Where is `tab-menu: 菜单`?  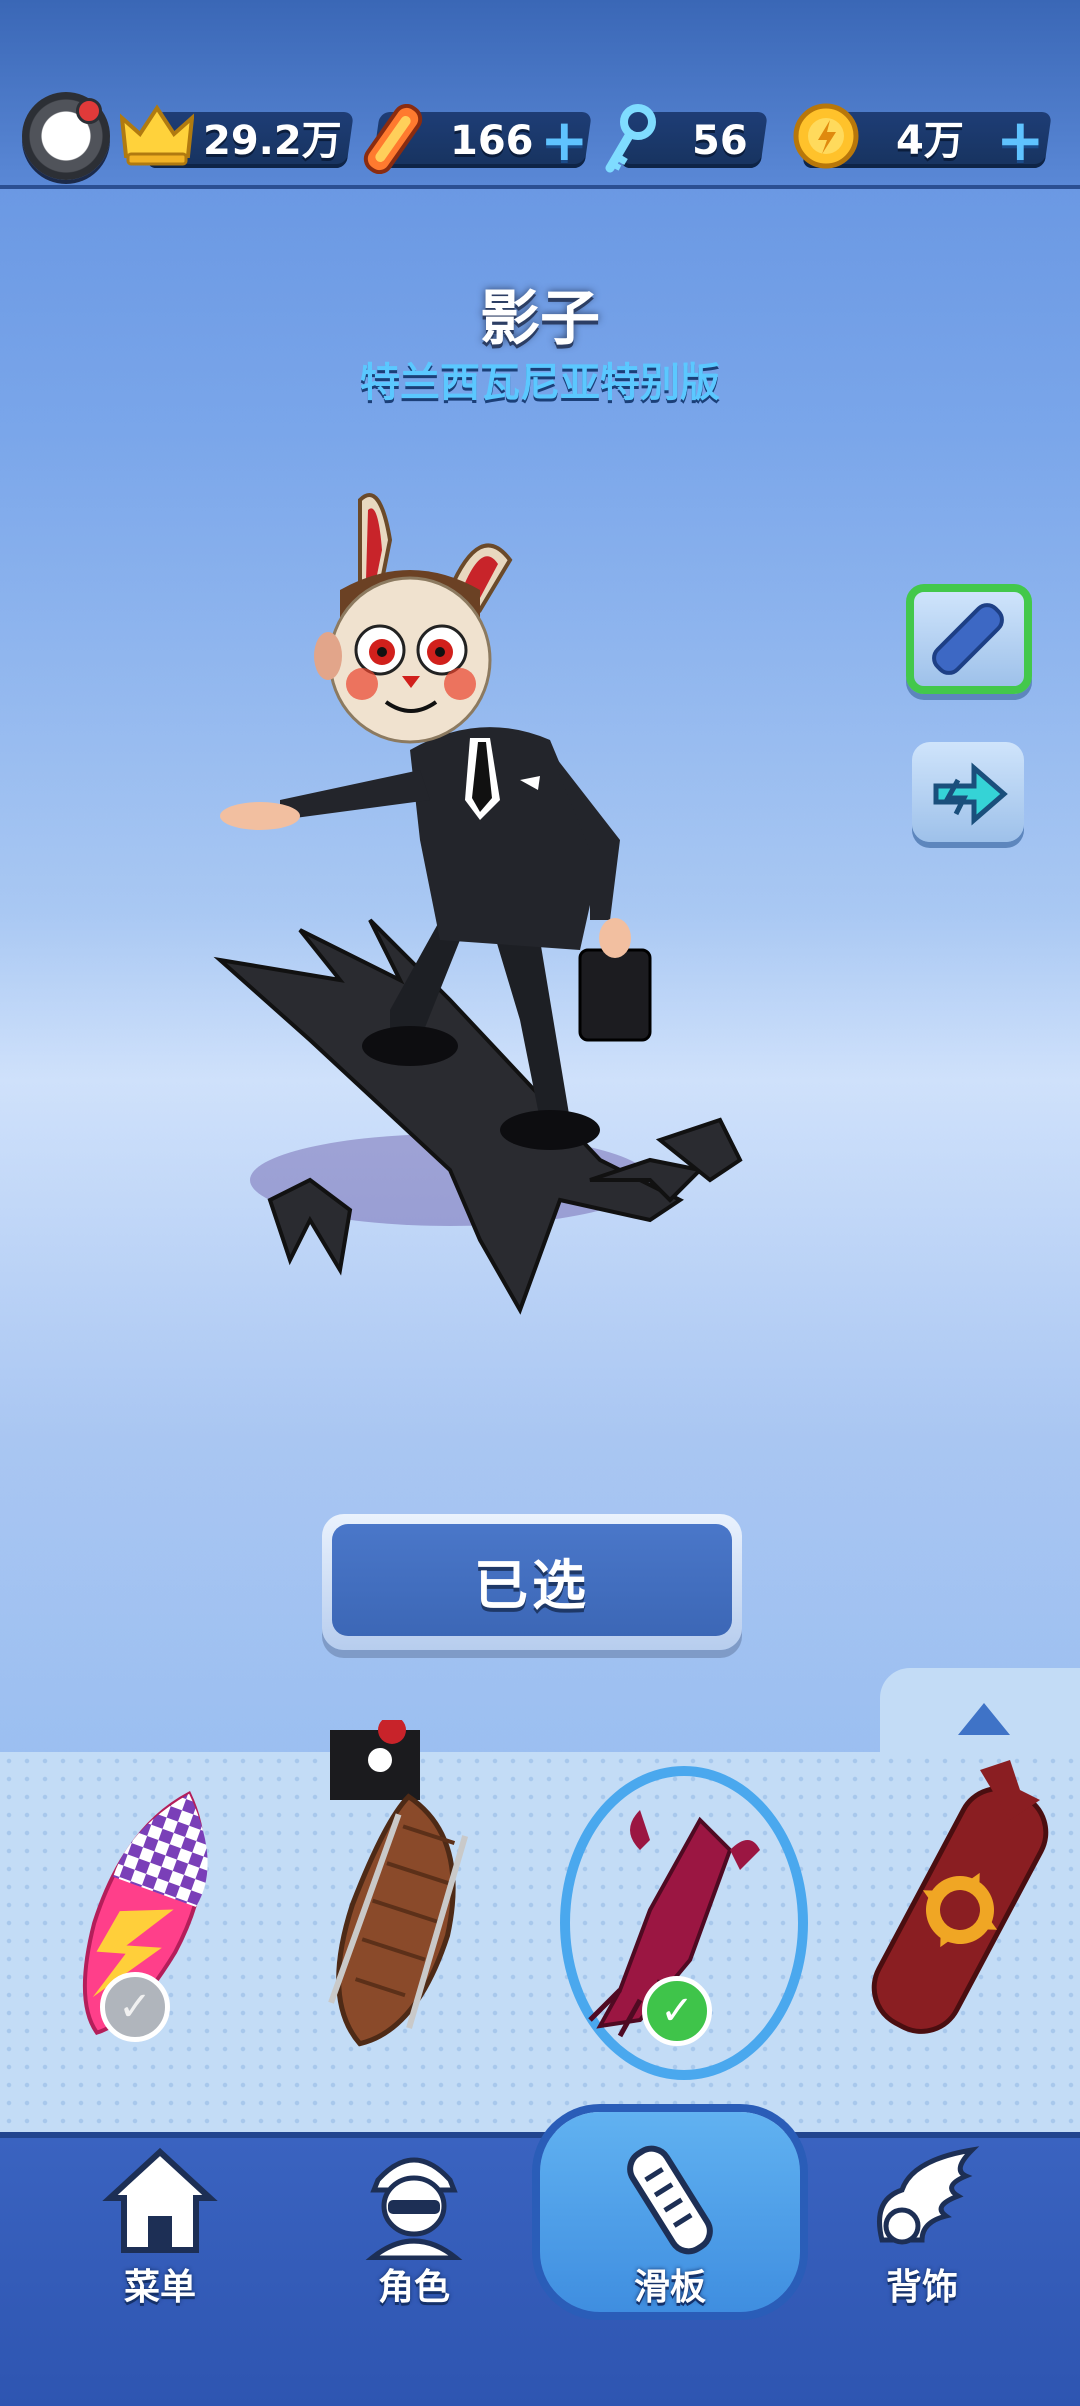 tab-menu: 菜单 is located at coordinates (160, 2265).